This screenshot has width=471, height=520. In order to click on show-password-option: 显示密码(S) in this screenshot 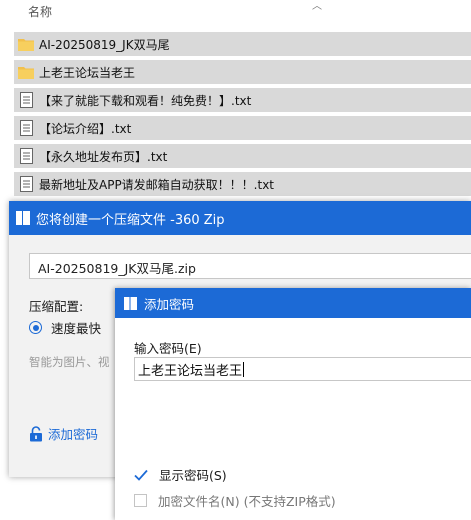, I will do `click(180, 474)`.